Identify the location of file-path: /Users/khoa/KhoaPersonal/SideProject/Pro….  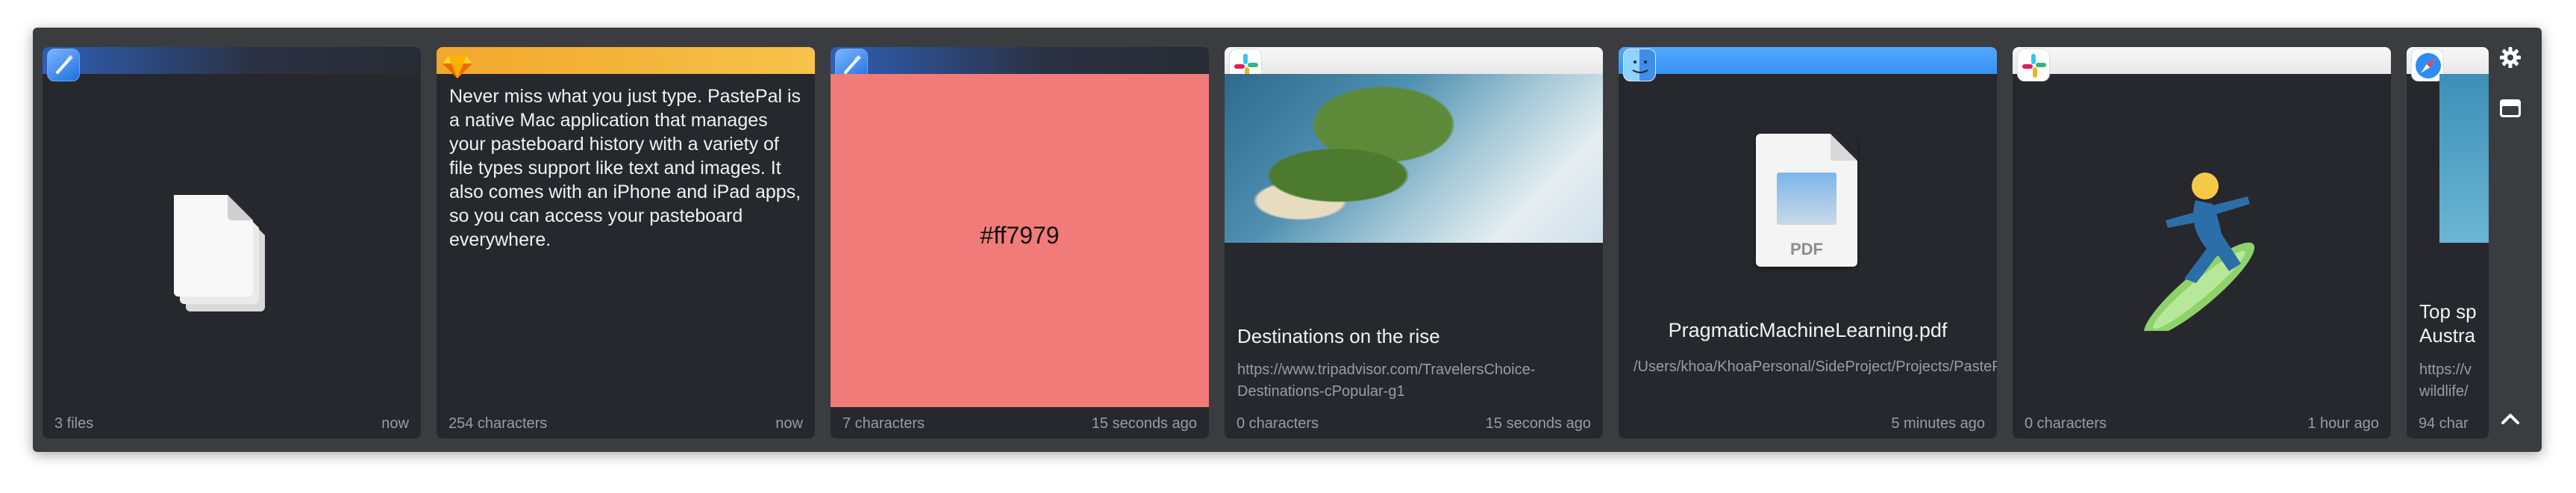
(1815, 367).